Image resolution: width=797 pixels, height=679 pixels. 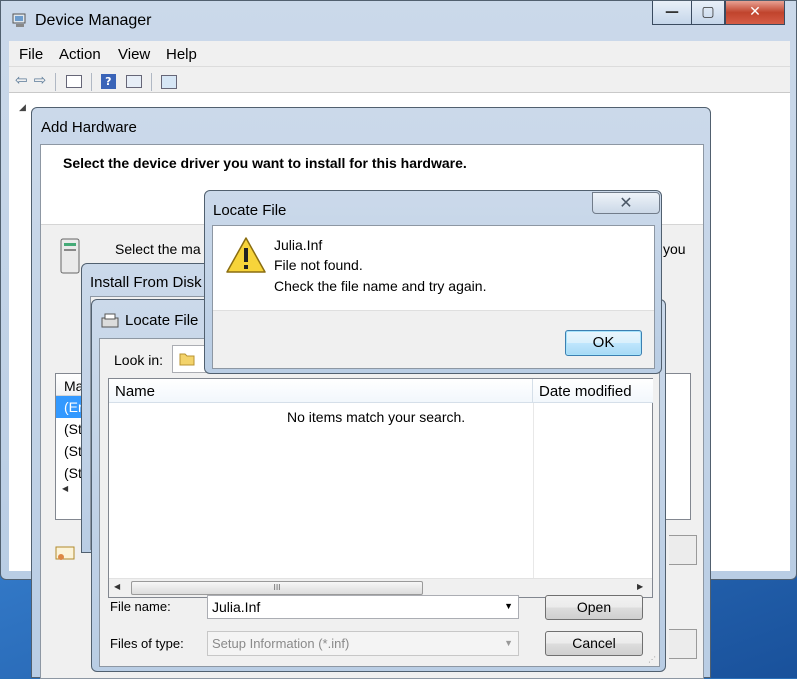 What do you see at coordinates (376, 417) in the screenshot?
I see `empty-message: No items match your search.` at bounding box center [376, 417].